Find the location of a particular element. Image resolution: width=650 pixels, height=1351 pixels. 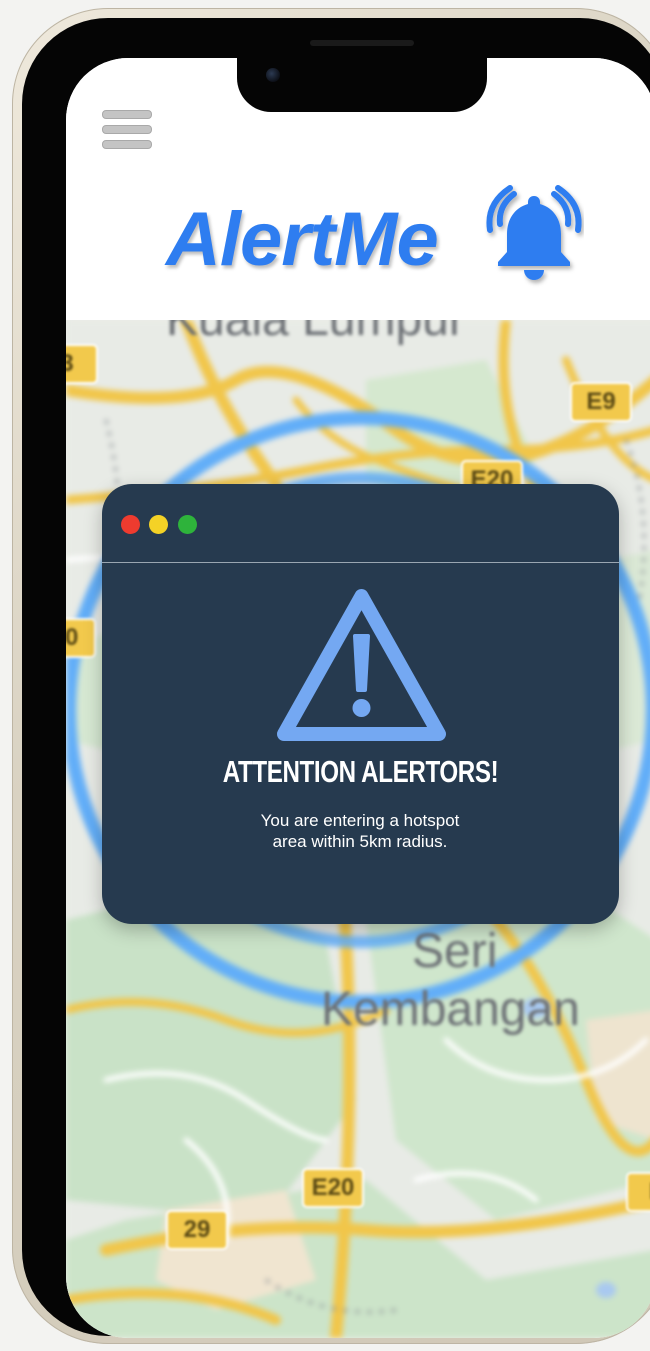

map-label-seri: Seri is located at coordinates (455, 951).